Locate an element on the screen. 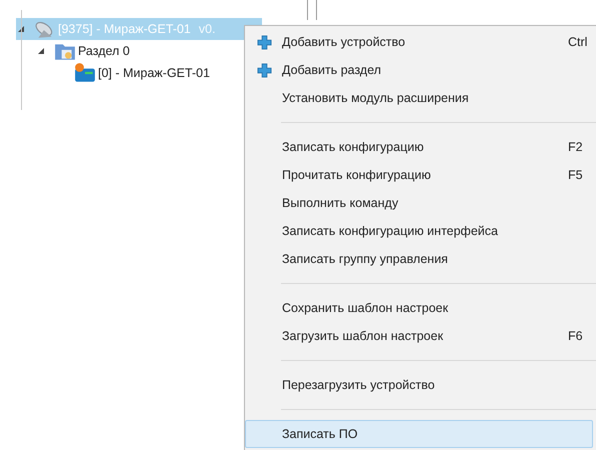 The image size is (596, 450). splitter-grip-icon is located at coordinates (312, 10).